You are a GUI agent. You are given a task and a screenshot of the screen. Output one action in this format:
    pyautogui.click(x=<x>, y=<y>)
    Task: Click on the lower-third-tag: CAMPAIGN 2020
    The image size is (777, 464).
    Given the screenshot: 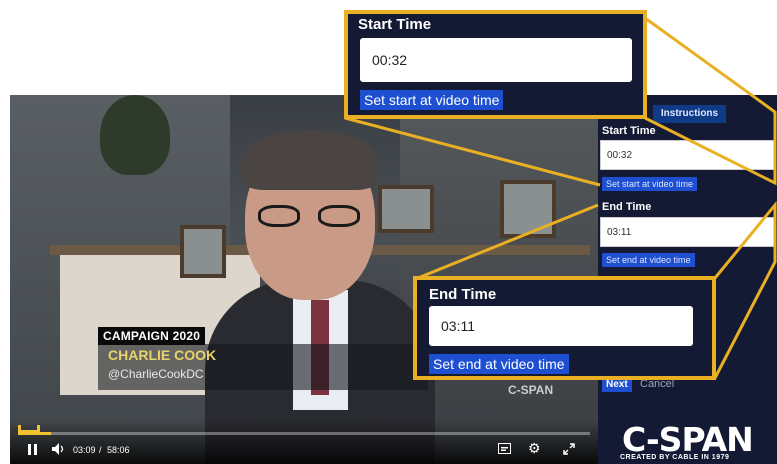 What is the action you would take?
    pyautogui.click(x=152, y=336)
    